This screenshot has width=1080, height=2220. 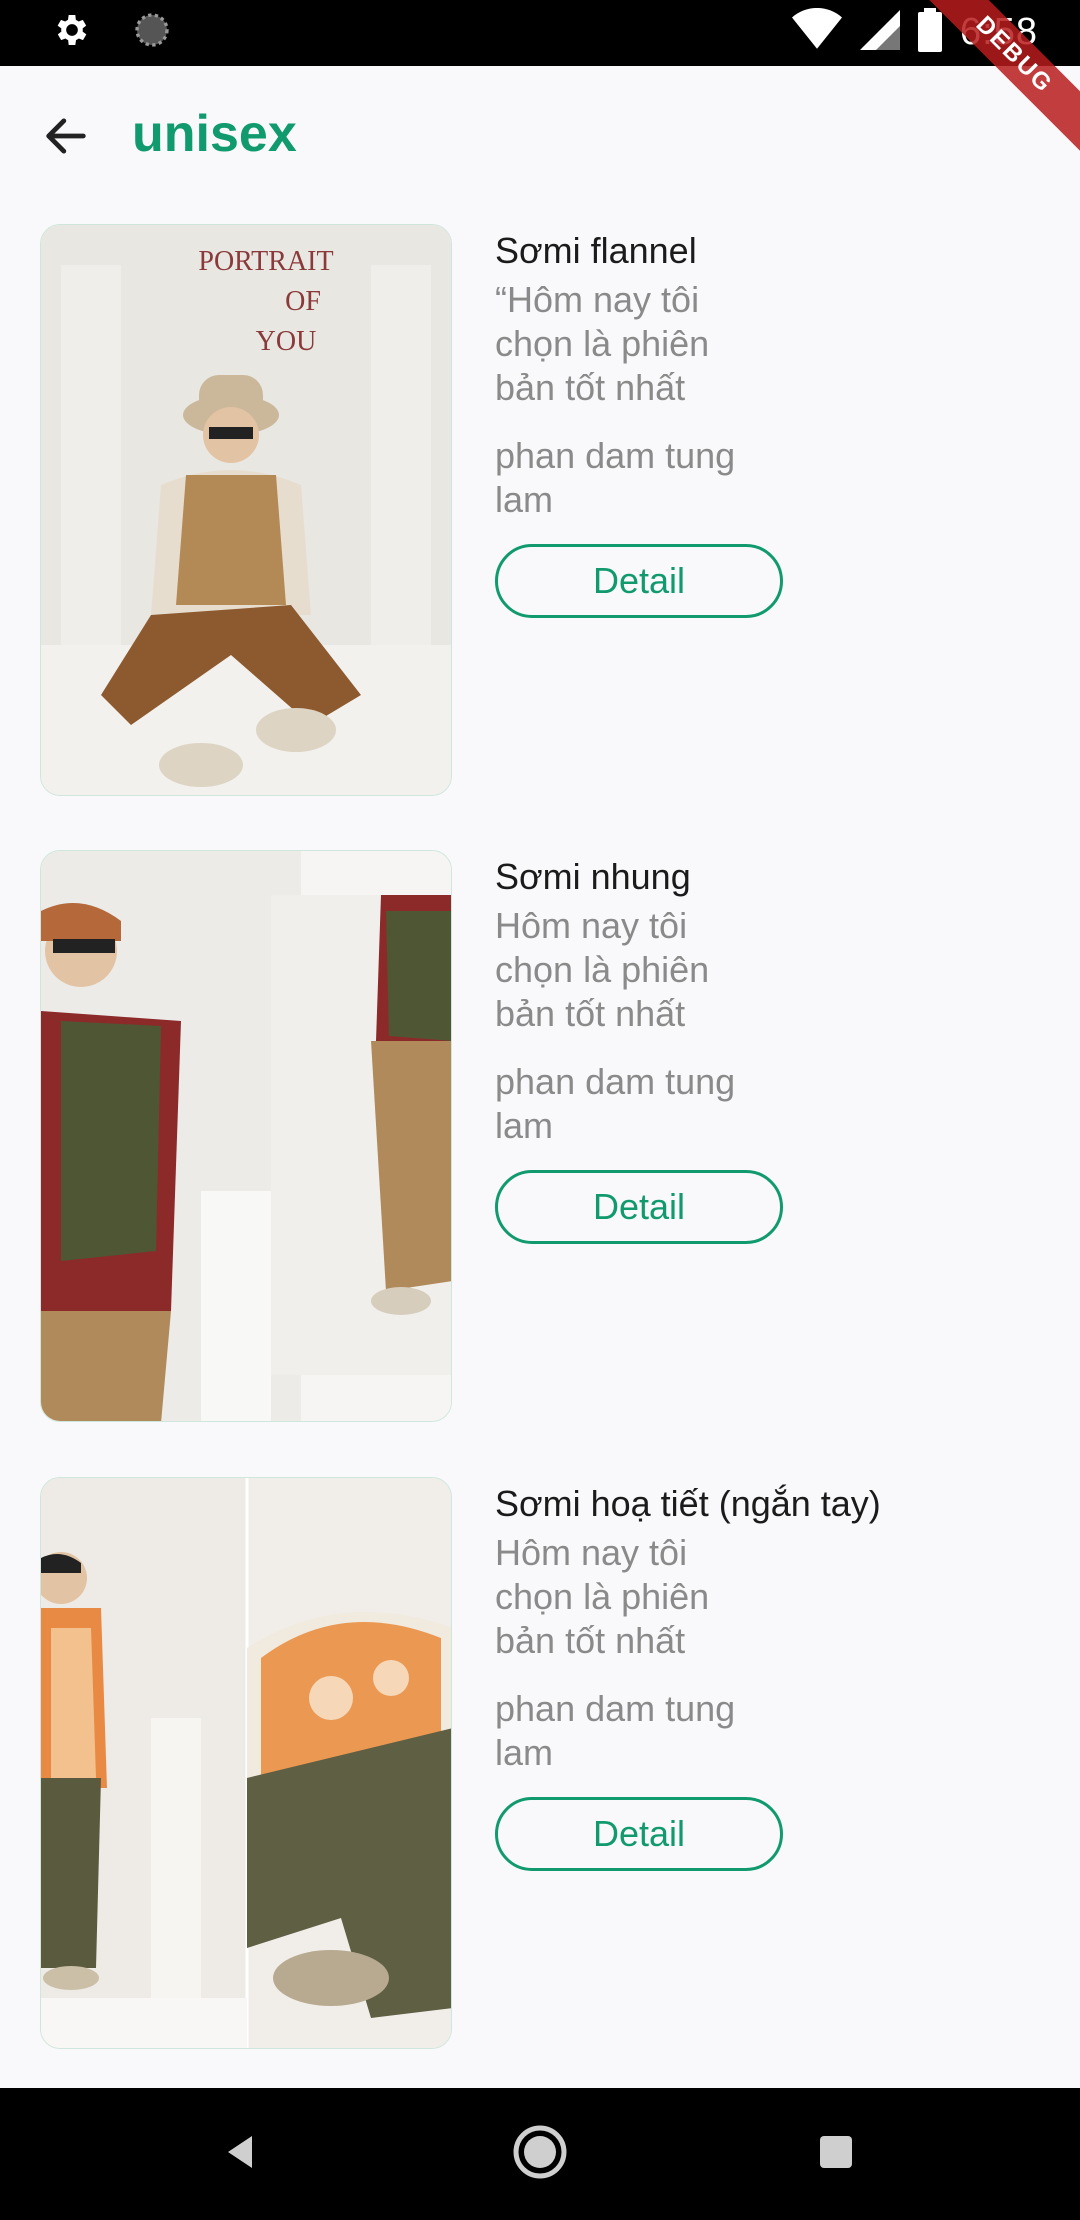 I want to click on product-name: Sơmi nhung, so click(x=593, y=876).